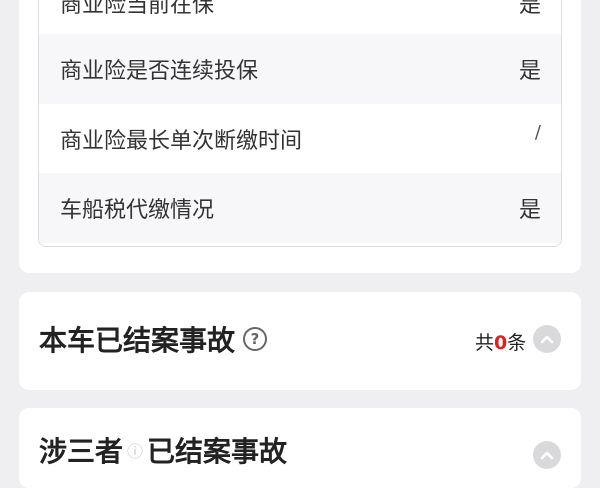 This screenshot has width=600, height=488. What do you see at coordinates (135, 451) in the screenshot?
I see `info-icon: ⓘ` at bounding box center [135, 451].